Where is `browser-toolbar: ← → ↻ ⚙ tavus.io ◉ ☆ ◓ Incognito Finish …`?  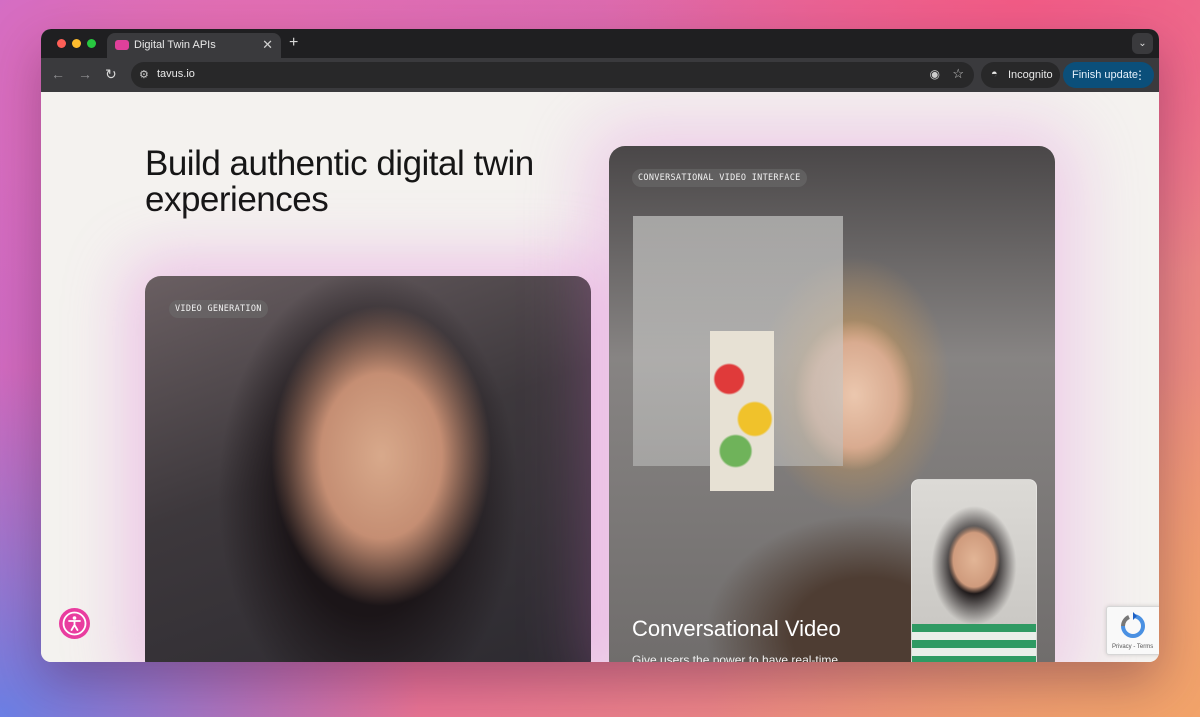 browser-toolbar: ← → ↻ ⚙ tavus.io ◉ ☆ ◓ Incognito Finish … is located at coordinates (600, 75).